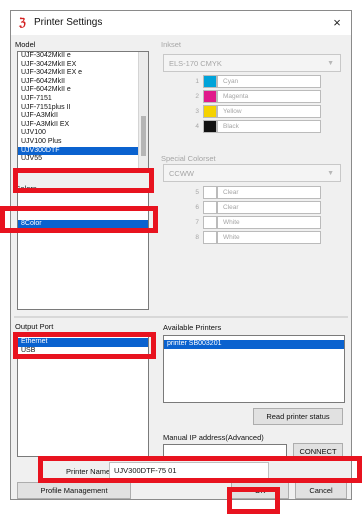  Describe the element at coordinates (83, 395) in the screenshot. I see `output-port-list: Ethernet USB` at that location.